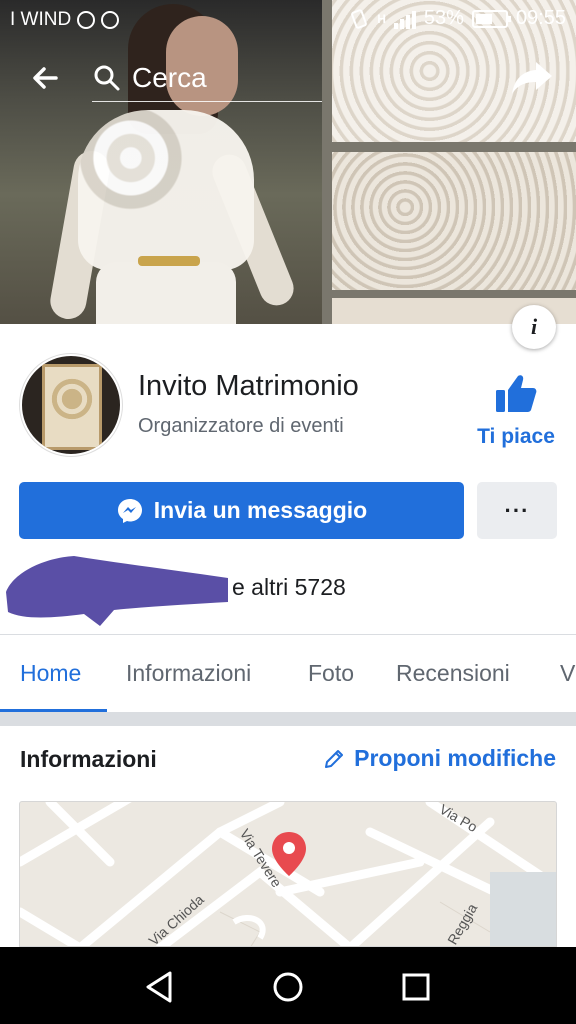 This screenshot has width=576, height=1024. I want to click on redacted-names, so click(117, 591).